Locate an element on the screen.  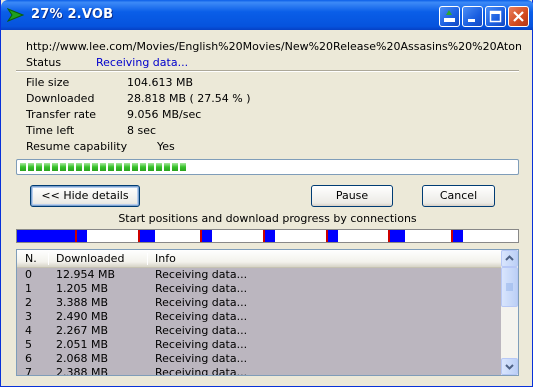
scroll-thumb is located at coordinates (509, 287).